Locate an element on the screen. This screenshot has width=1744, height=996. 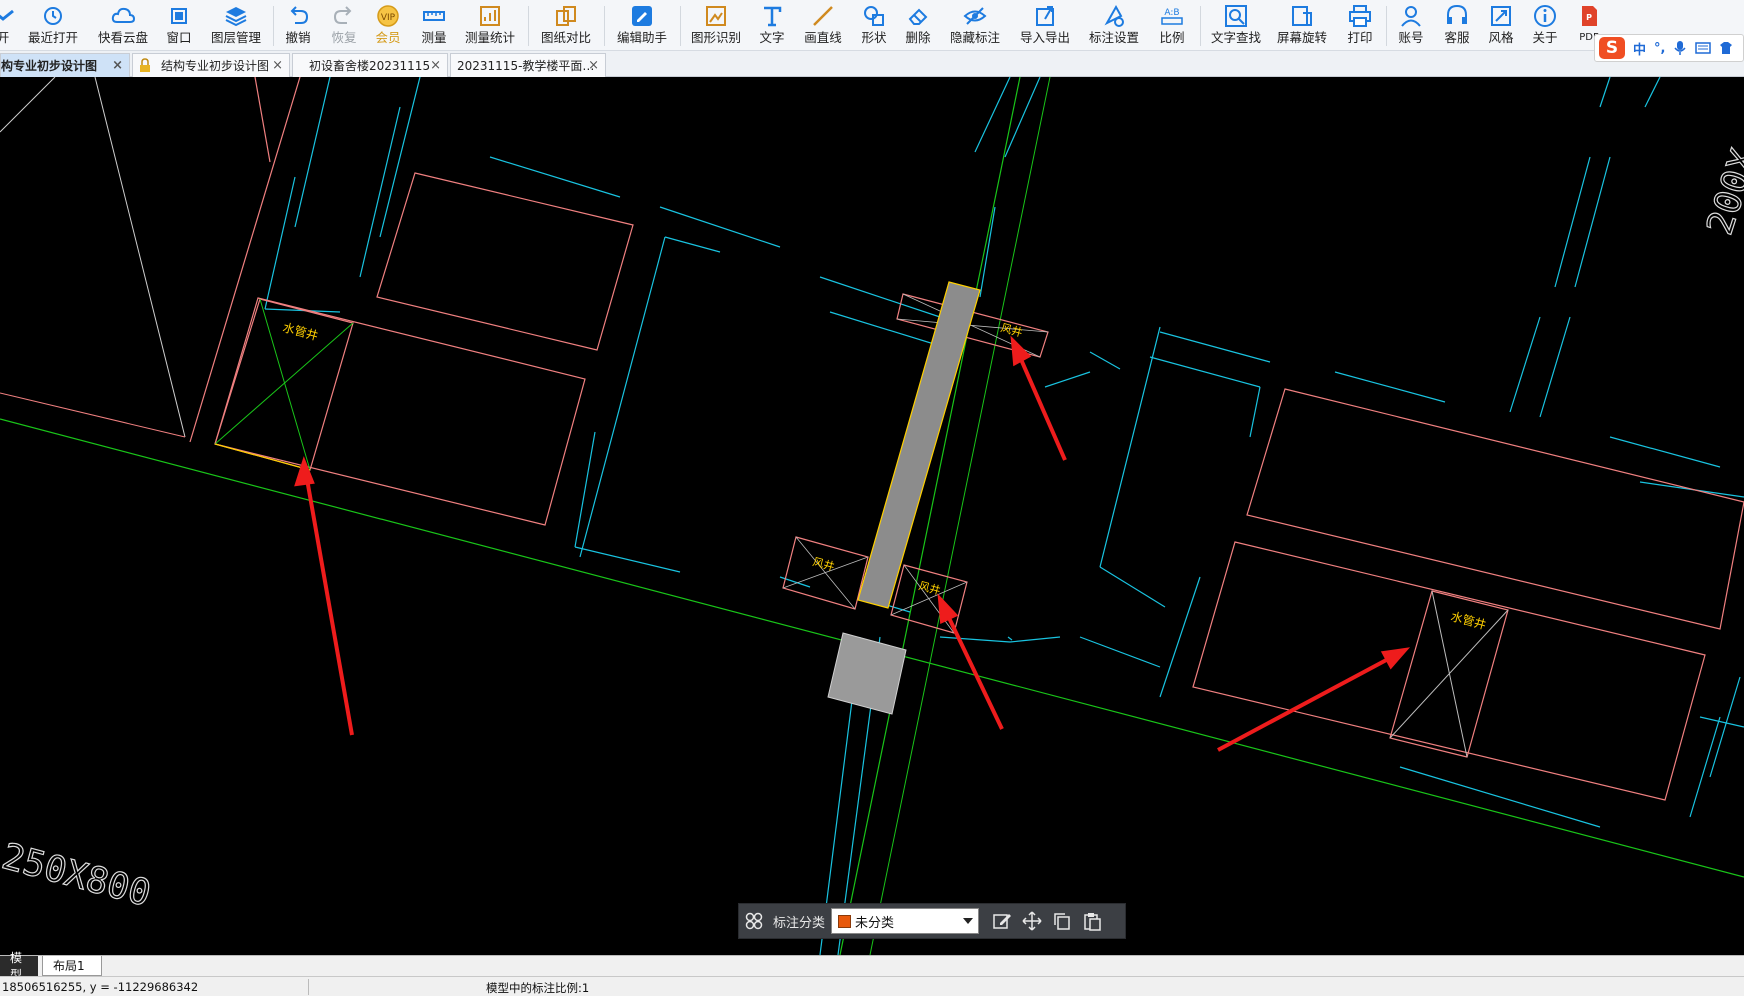
category-select: 未分类 is located at coordinates (905, 921).